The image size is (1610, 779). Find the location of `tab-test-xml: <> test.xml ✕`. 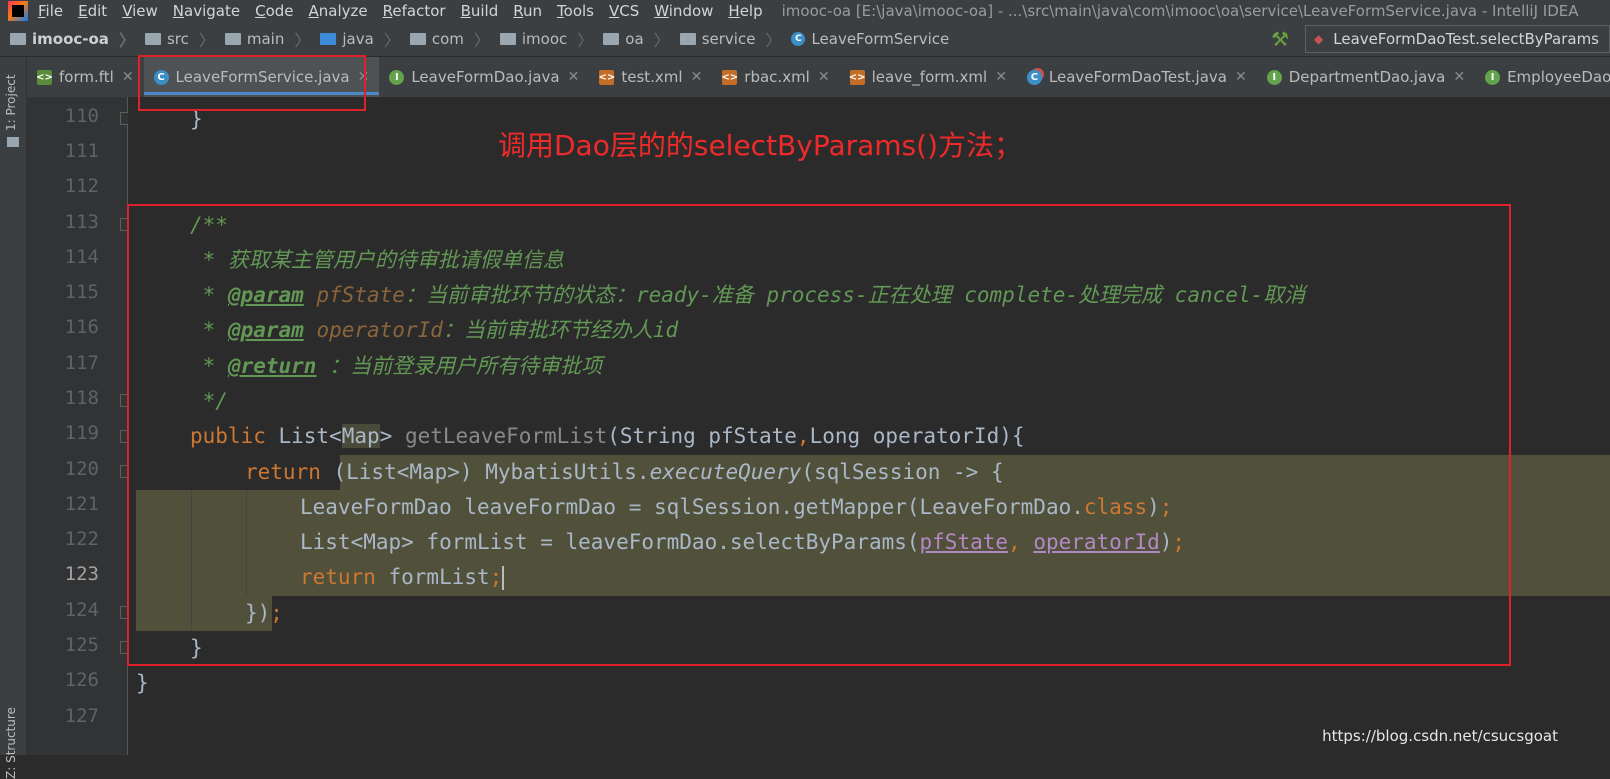

tab-test-xml: <> test.xml ✕ is located at coordinates (650, 77).